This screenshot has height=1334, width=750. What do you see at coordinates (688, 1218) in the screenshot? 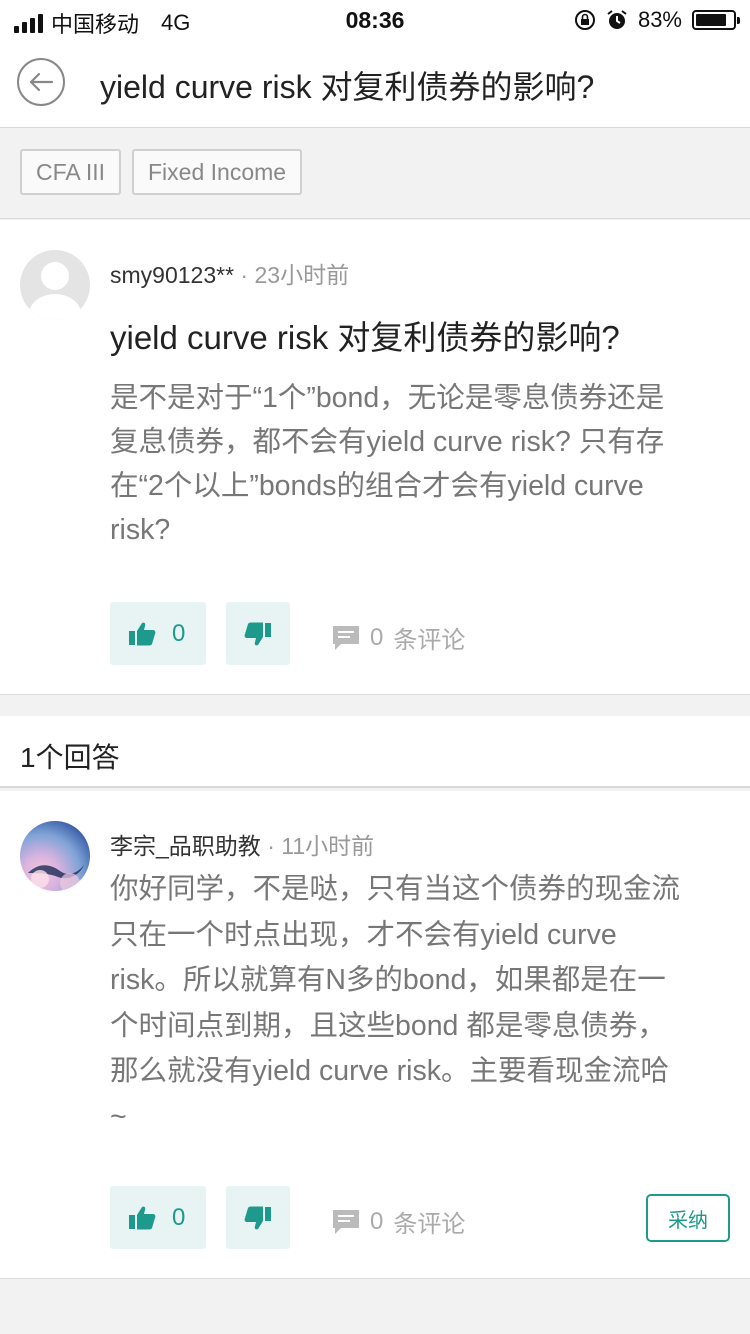
I see `adopt-button: 采纳` at bounding box center [688, 1218].